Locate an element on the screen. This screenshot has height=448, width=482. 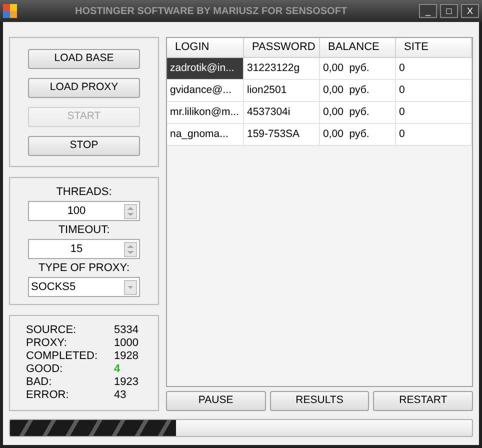
control-button: RESTART is located at coordinates (423, 401).